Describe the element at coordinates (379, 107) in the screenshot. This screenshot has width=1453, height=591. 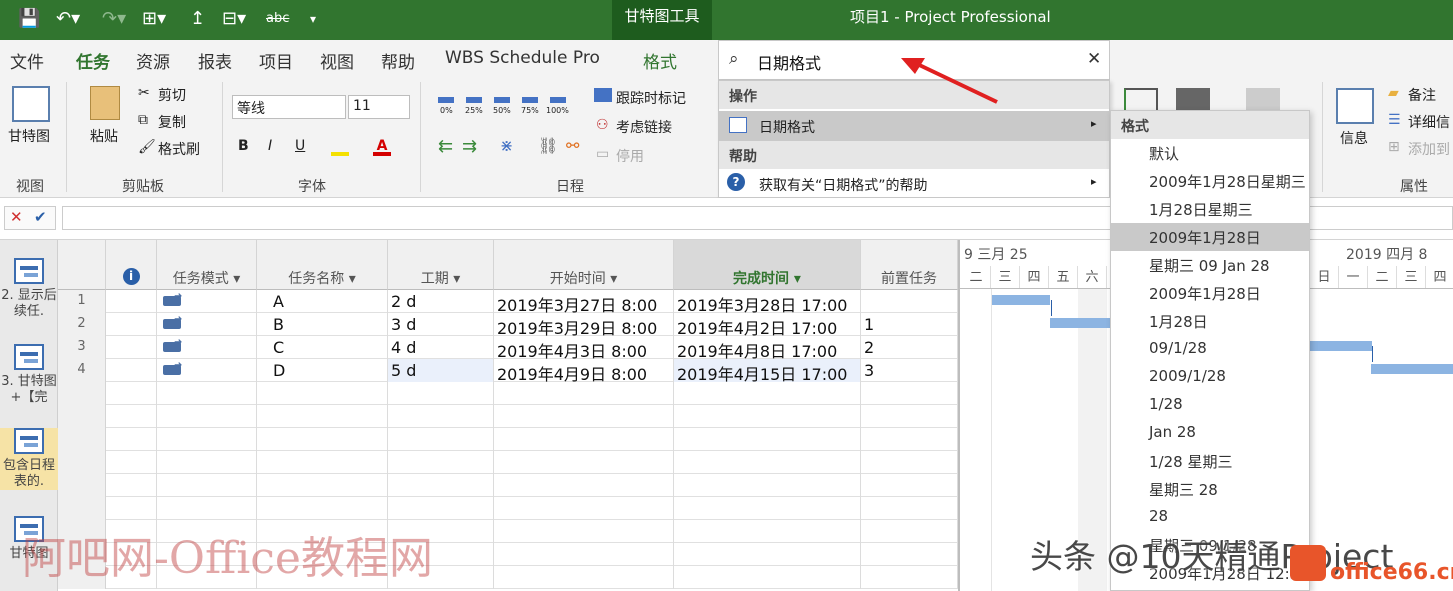
I see `font-size-select: 11` at that location.